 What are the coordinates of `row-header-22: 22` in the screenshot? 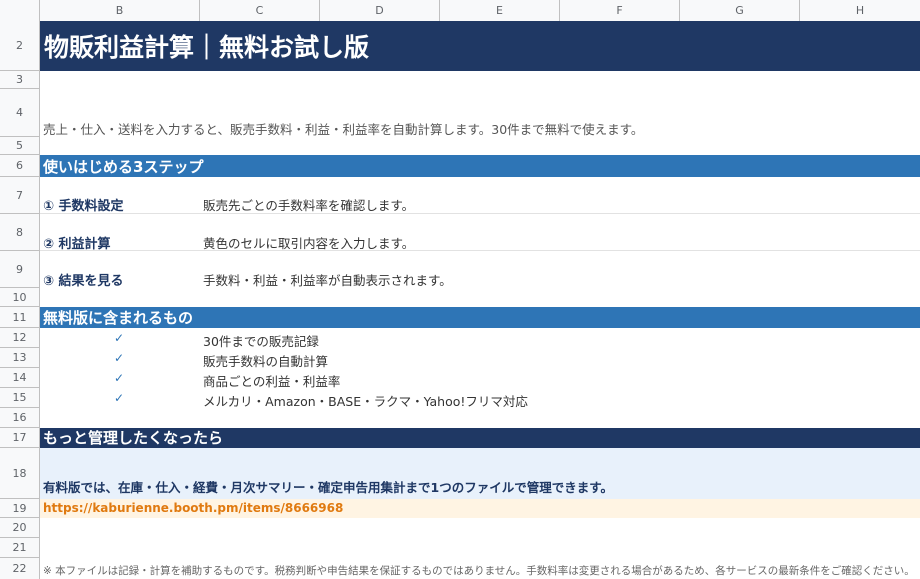 It's located at (20, 568).